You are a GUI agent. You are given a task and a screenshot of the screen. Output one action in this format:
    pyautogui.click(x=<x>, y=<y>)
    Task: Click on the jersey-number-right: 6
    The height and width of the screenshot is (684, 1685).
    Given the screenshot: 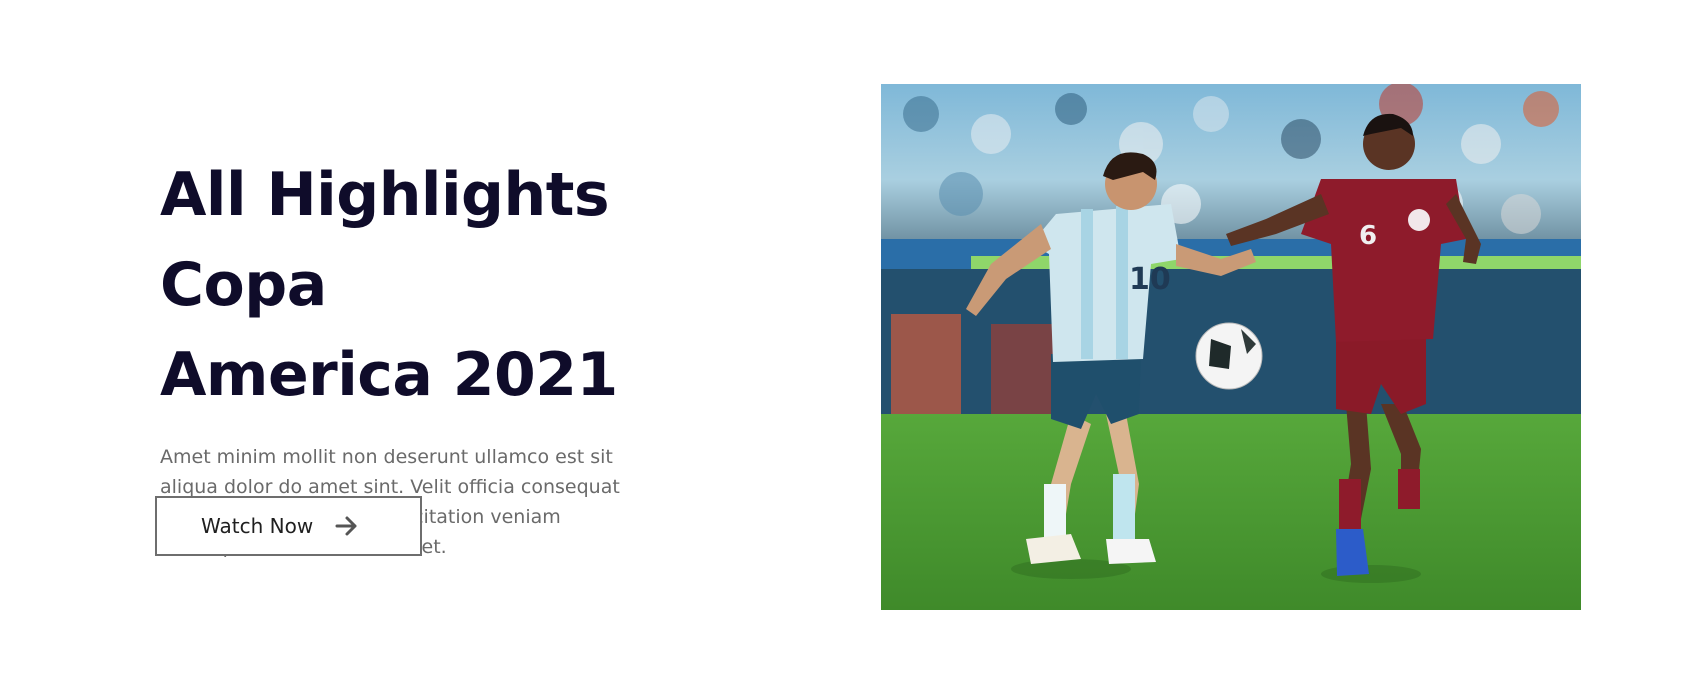 What is the action you would take?
    pyautogui.click(x=1368, y=236)
    